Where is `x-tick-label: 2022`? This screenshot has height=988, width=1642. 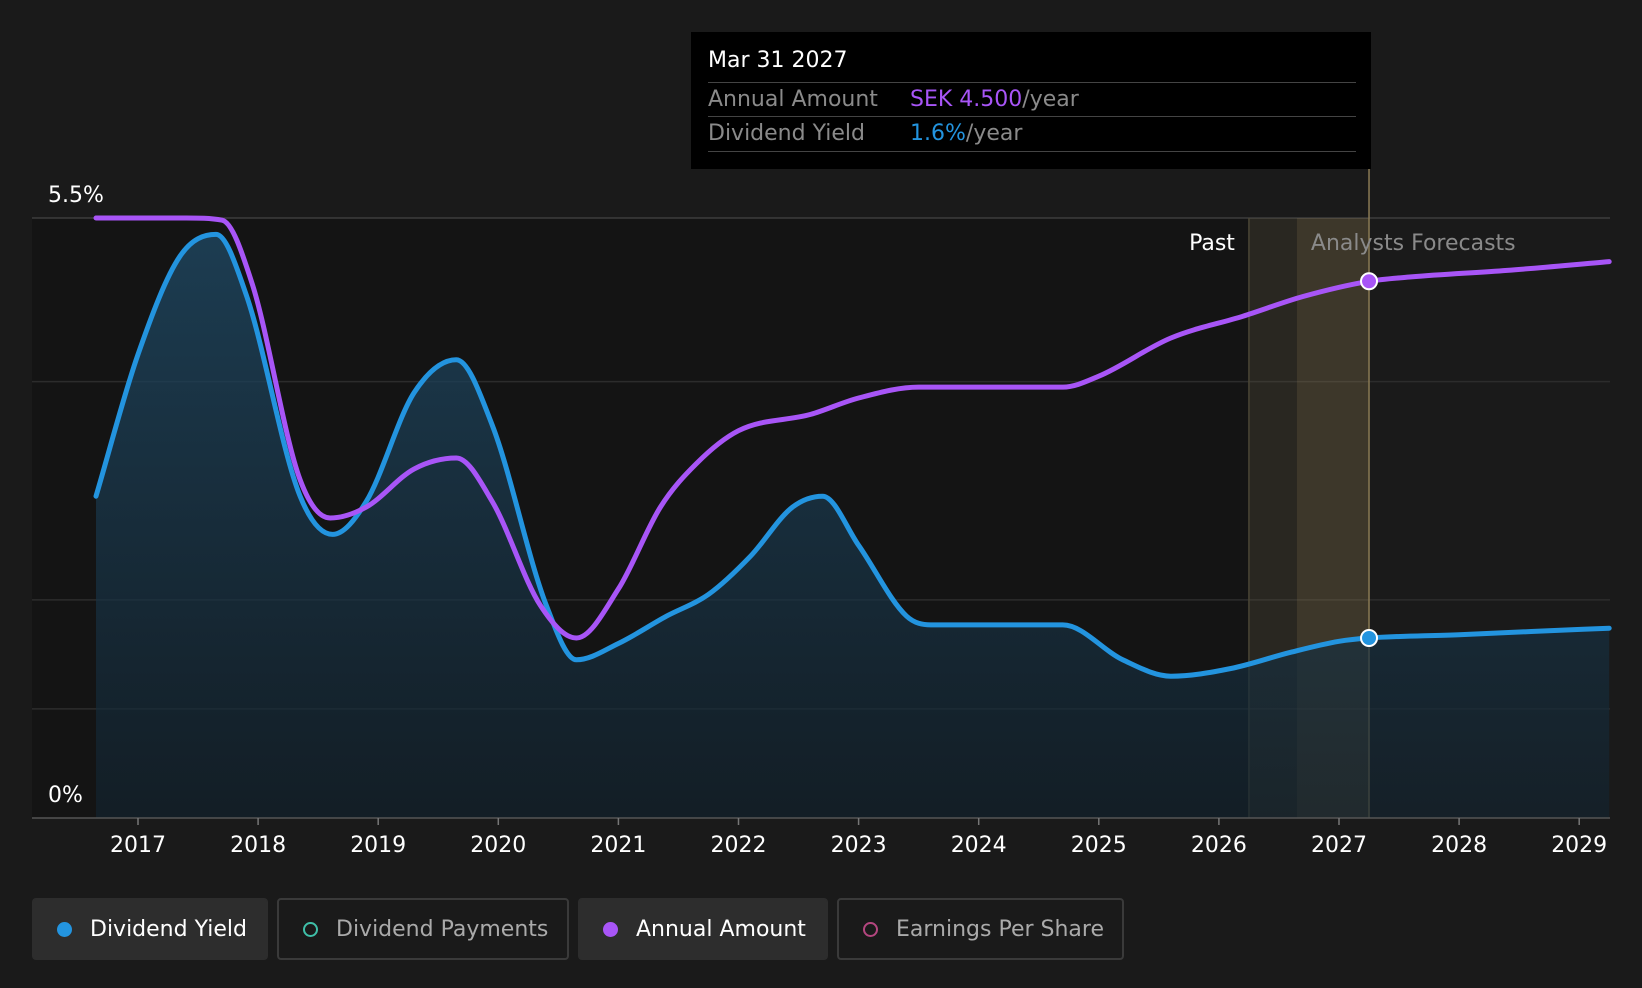 x-tick-label: 2022 is located at coordinates (739, 845).